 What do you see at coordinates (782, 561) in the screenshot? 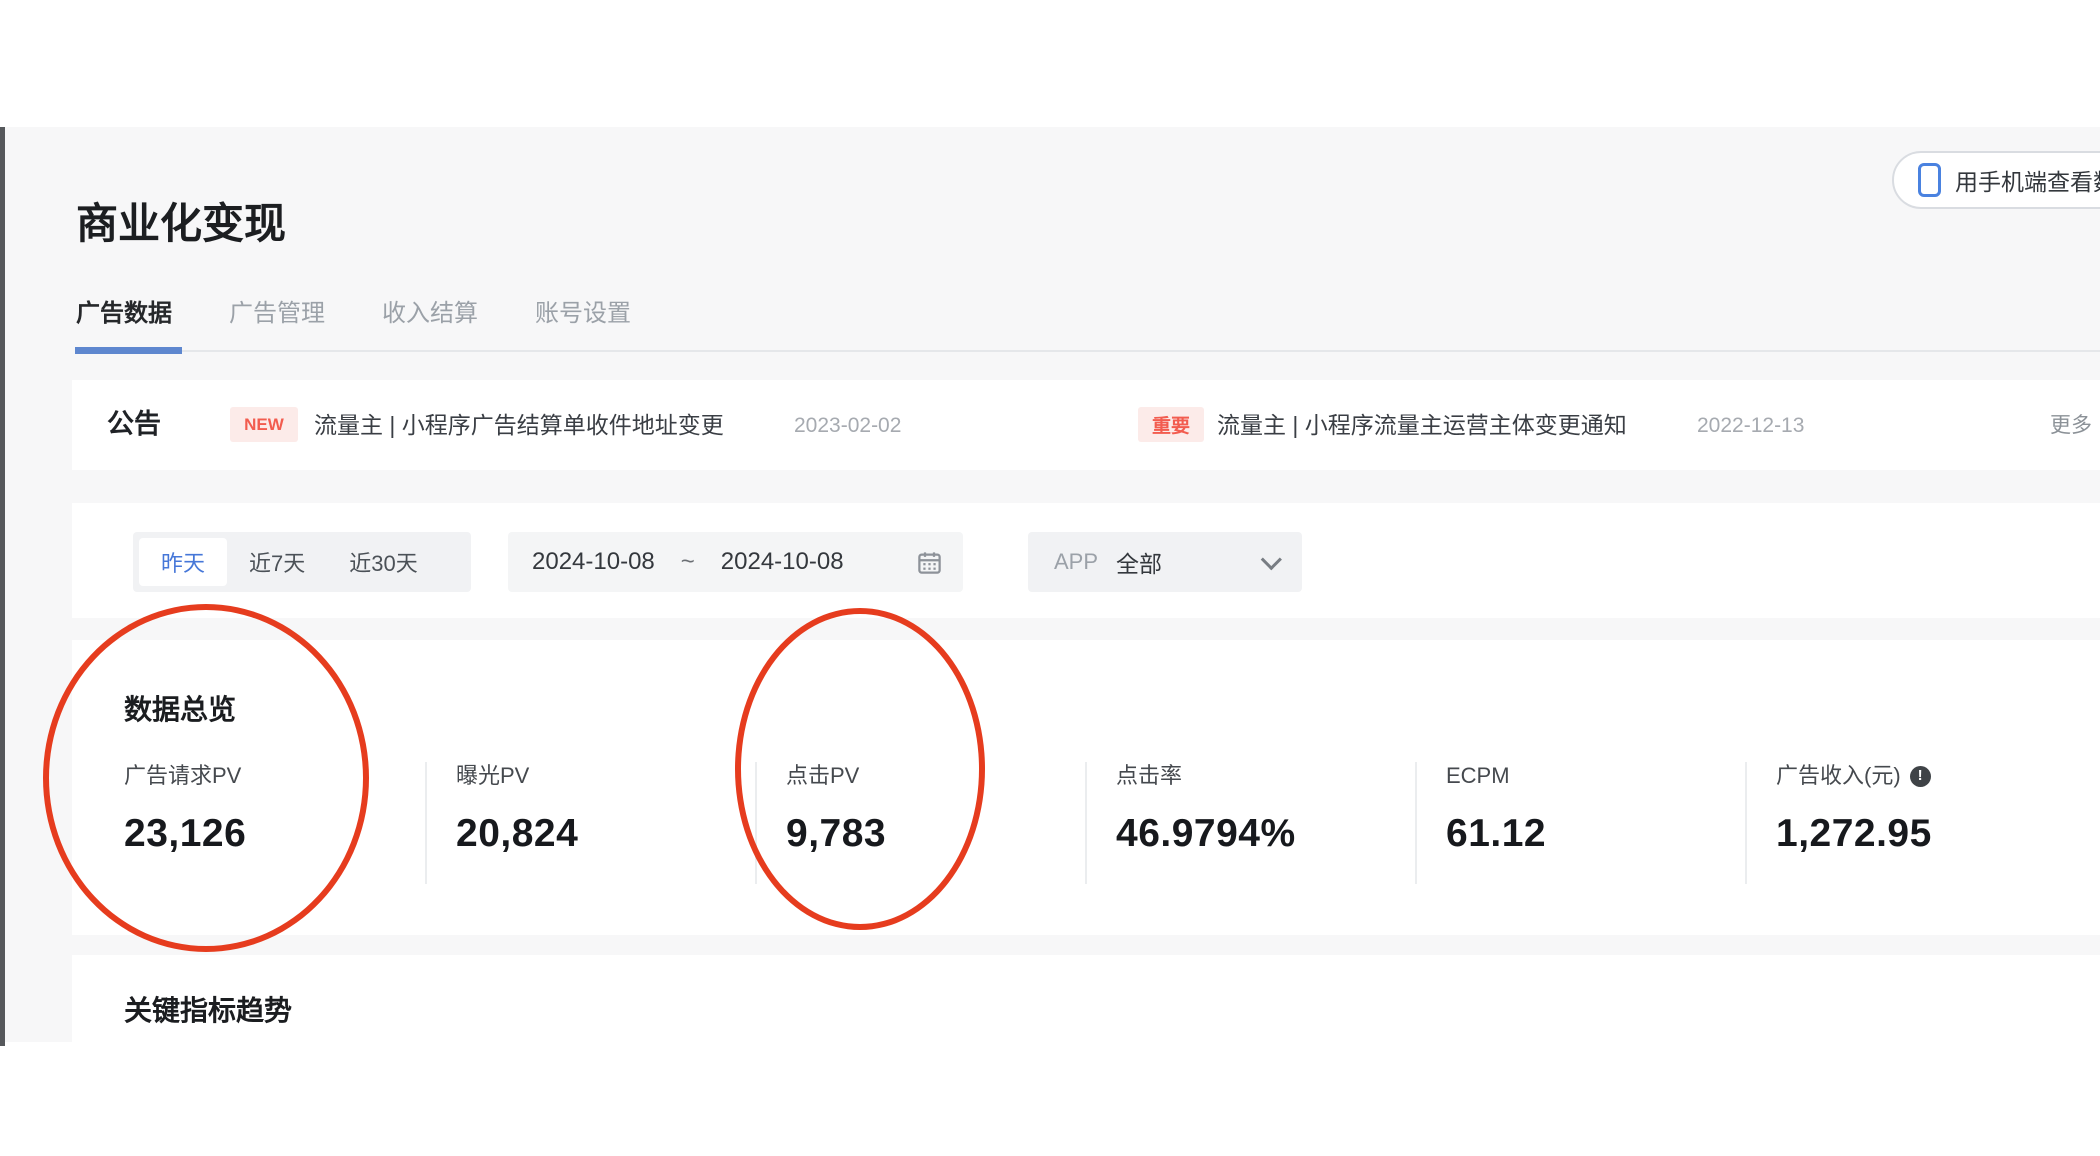
I see `date-end-value: 2024-10-08` at bounding box center [782, 561].